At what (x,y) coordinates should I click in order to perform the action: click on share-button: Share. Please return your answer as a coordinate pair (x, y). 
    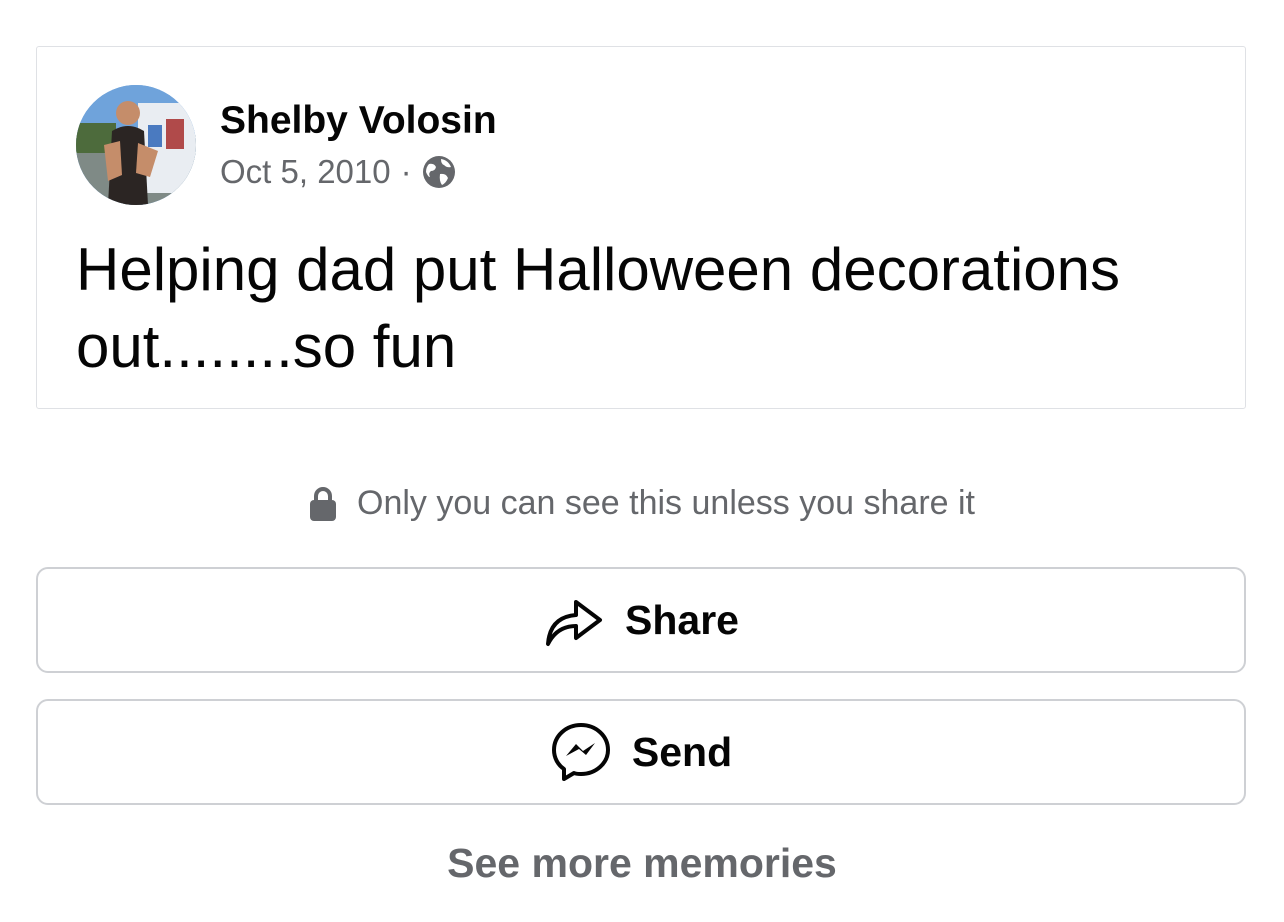
    Looking at the image, I should click on (641, 620).